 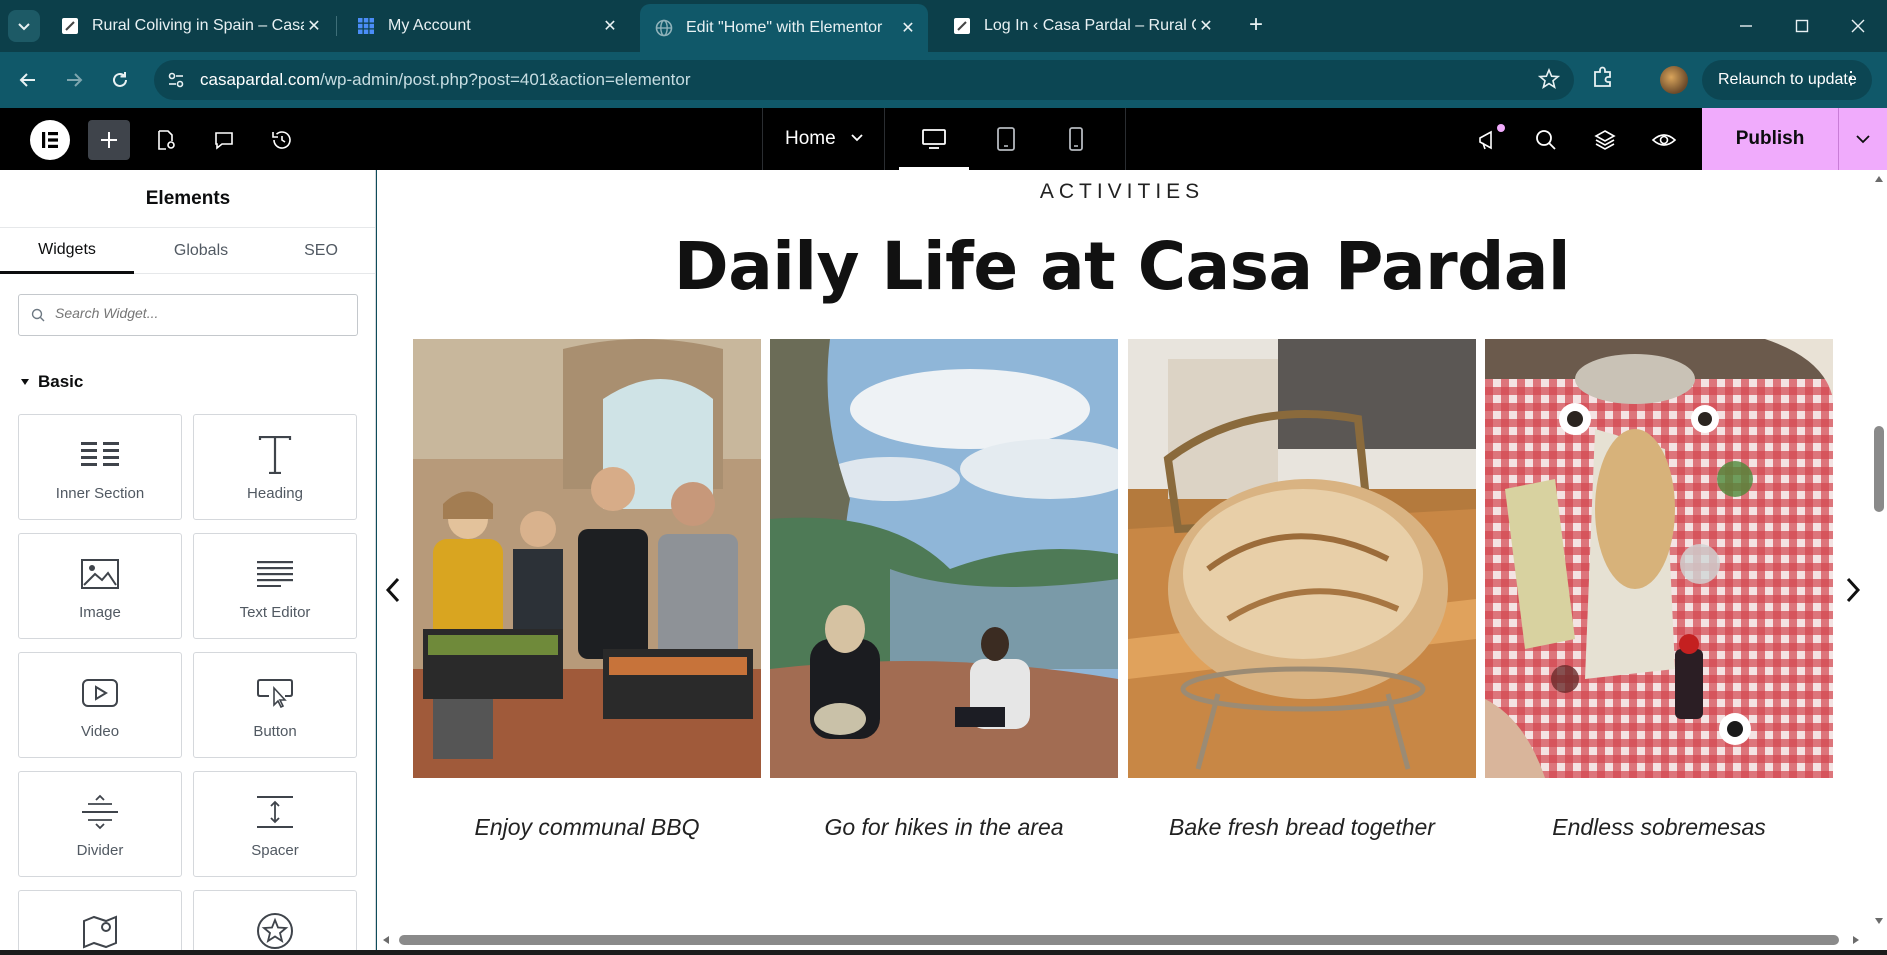 I want to click on spacer-icon, so click(x=275, y=812).